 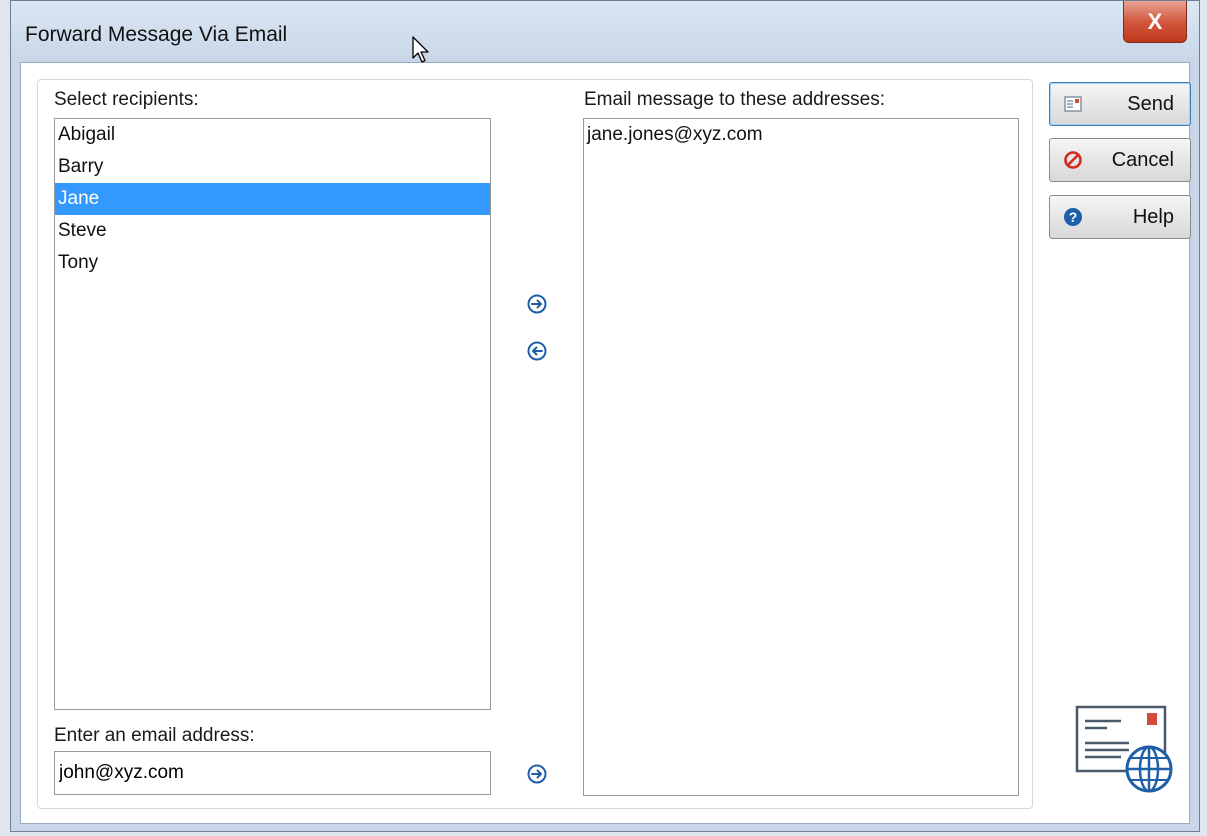 I want to click on select-recipients-label: Select recipients:, so click(x=126, y=99).